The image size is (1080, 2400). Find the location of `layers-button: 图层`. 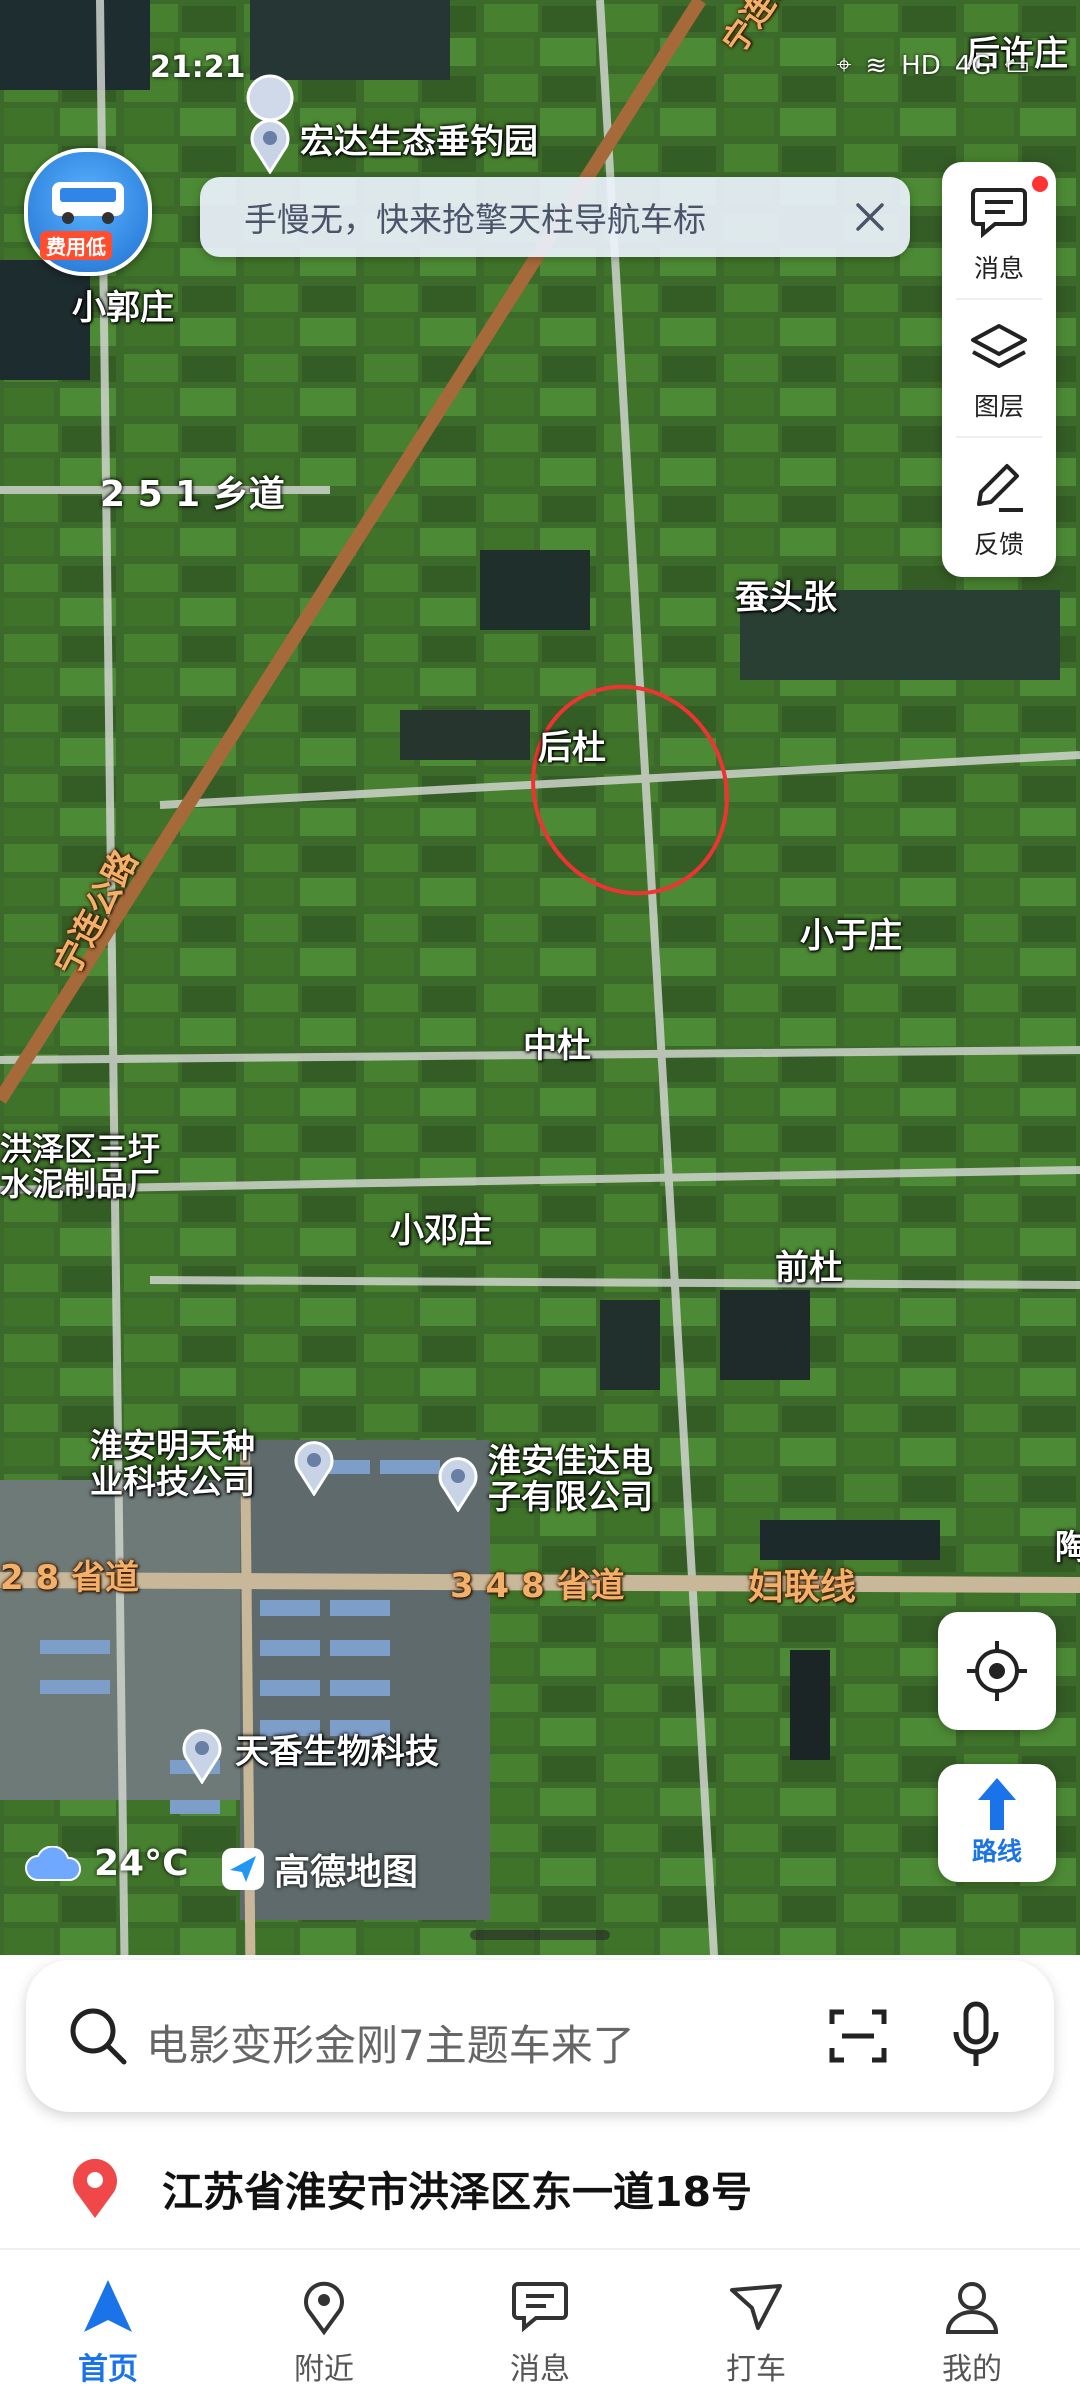

layers-button: 图层 is located at coordinates (999, 367).